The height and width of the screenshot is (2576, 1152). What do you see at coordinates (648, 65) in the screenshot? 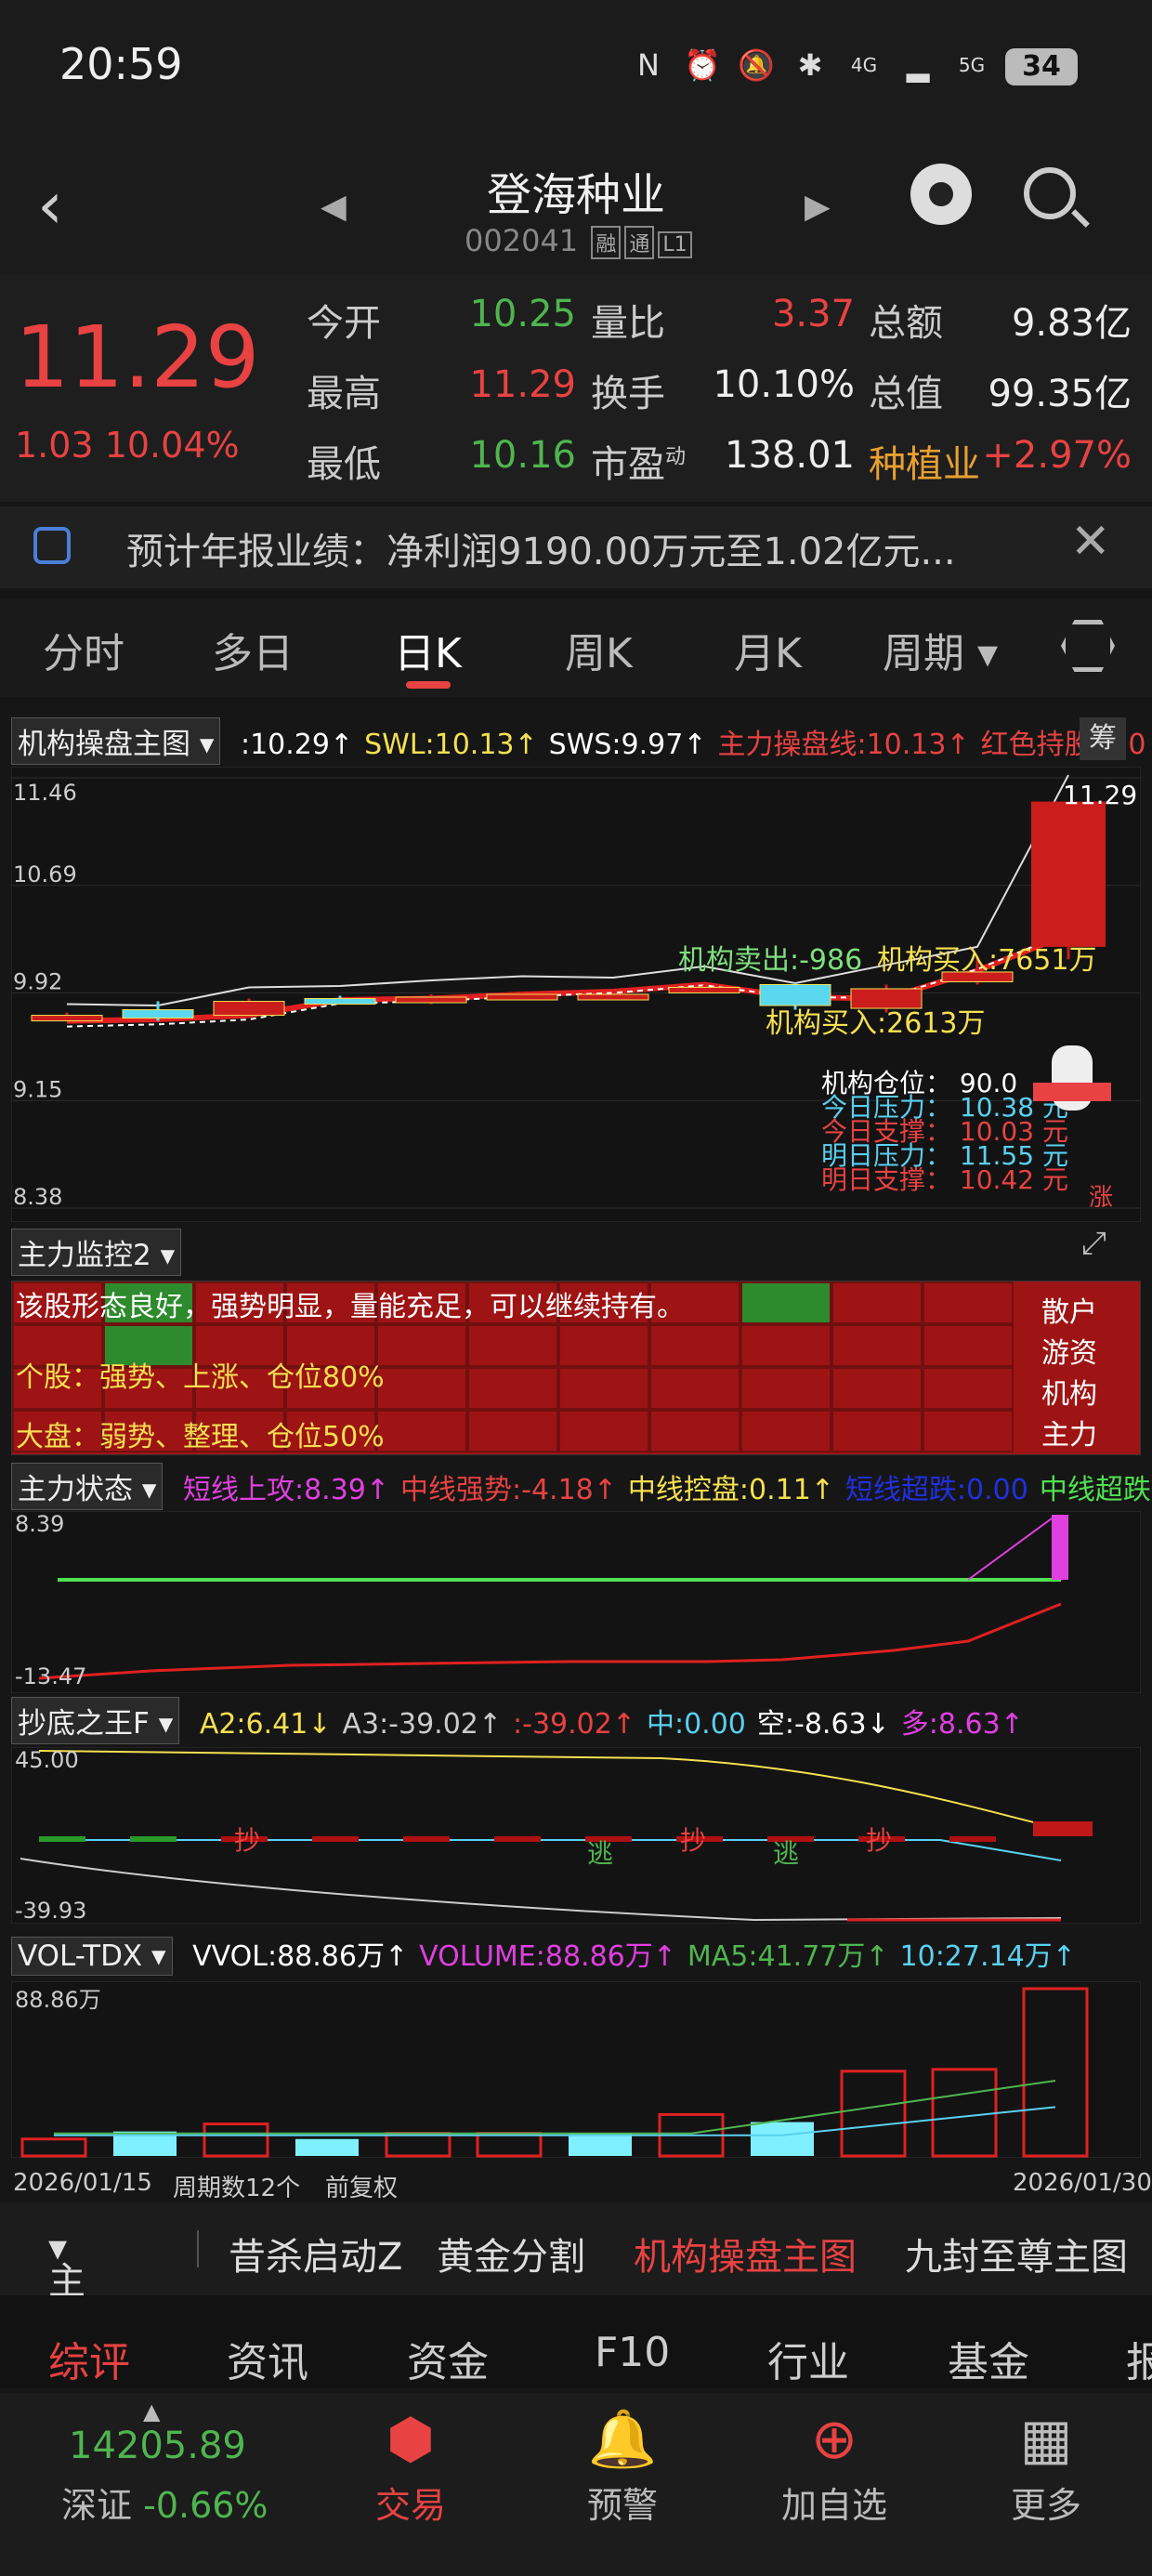
I see `nfc-icon: N` at bounding box center [648, 65].